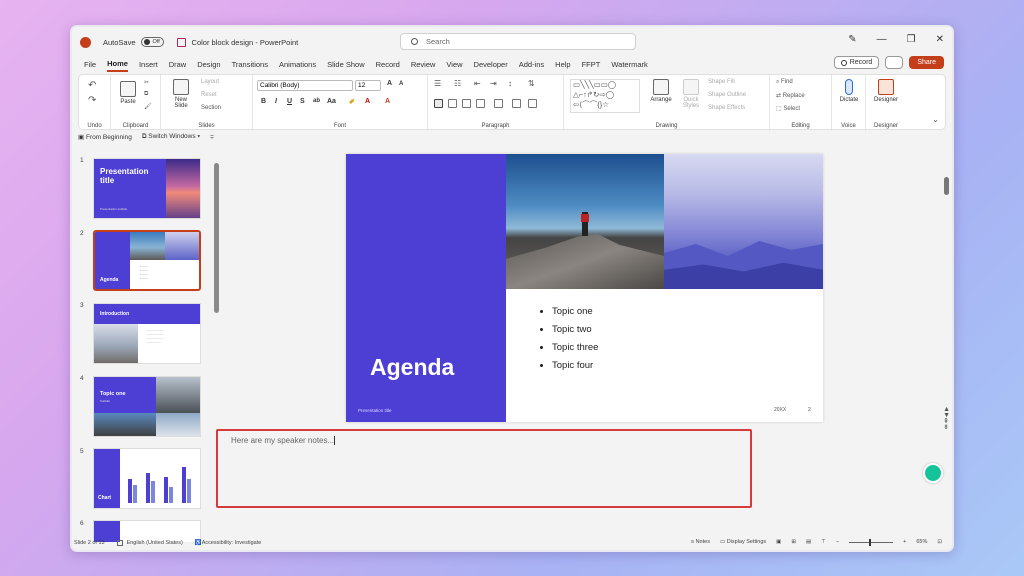 This screenshot has height=576, width=1024. I want to click on minimize-icon: —, so click(882, 39).